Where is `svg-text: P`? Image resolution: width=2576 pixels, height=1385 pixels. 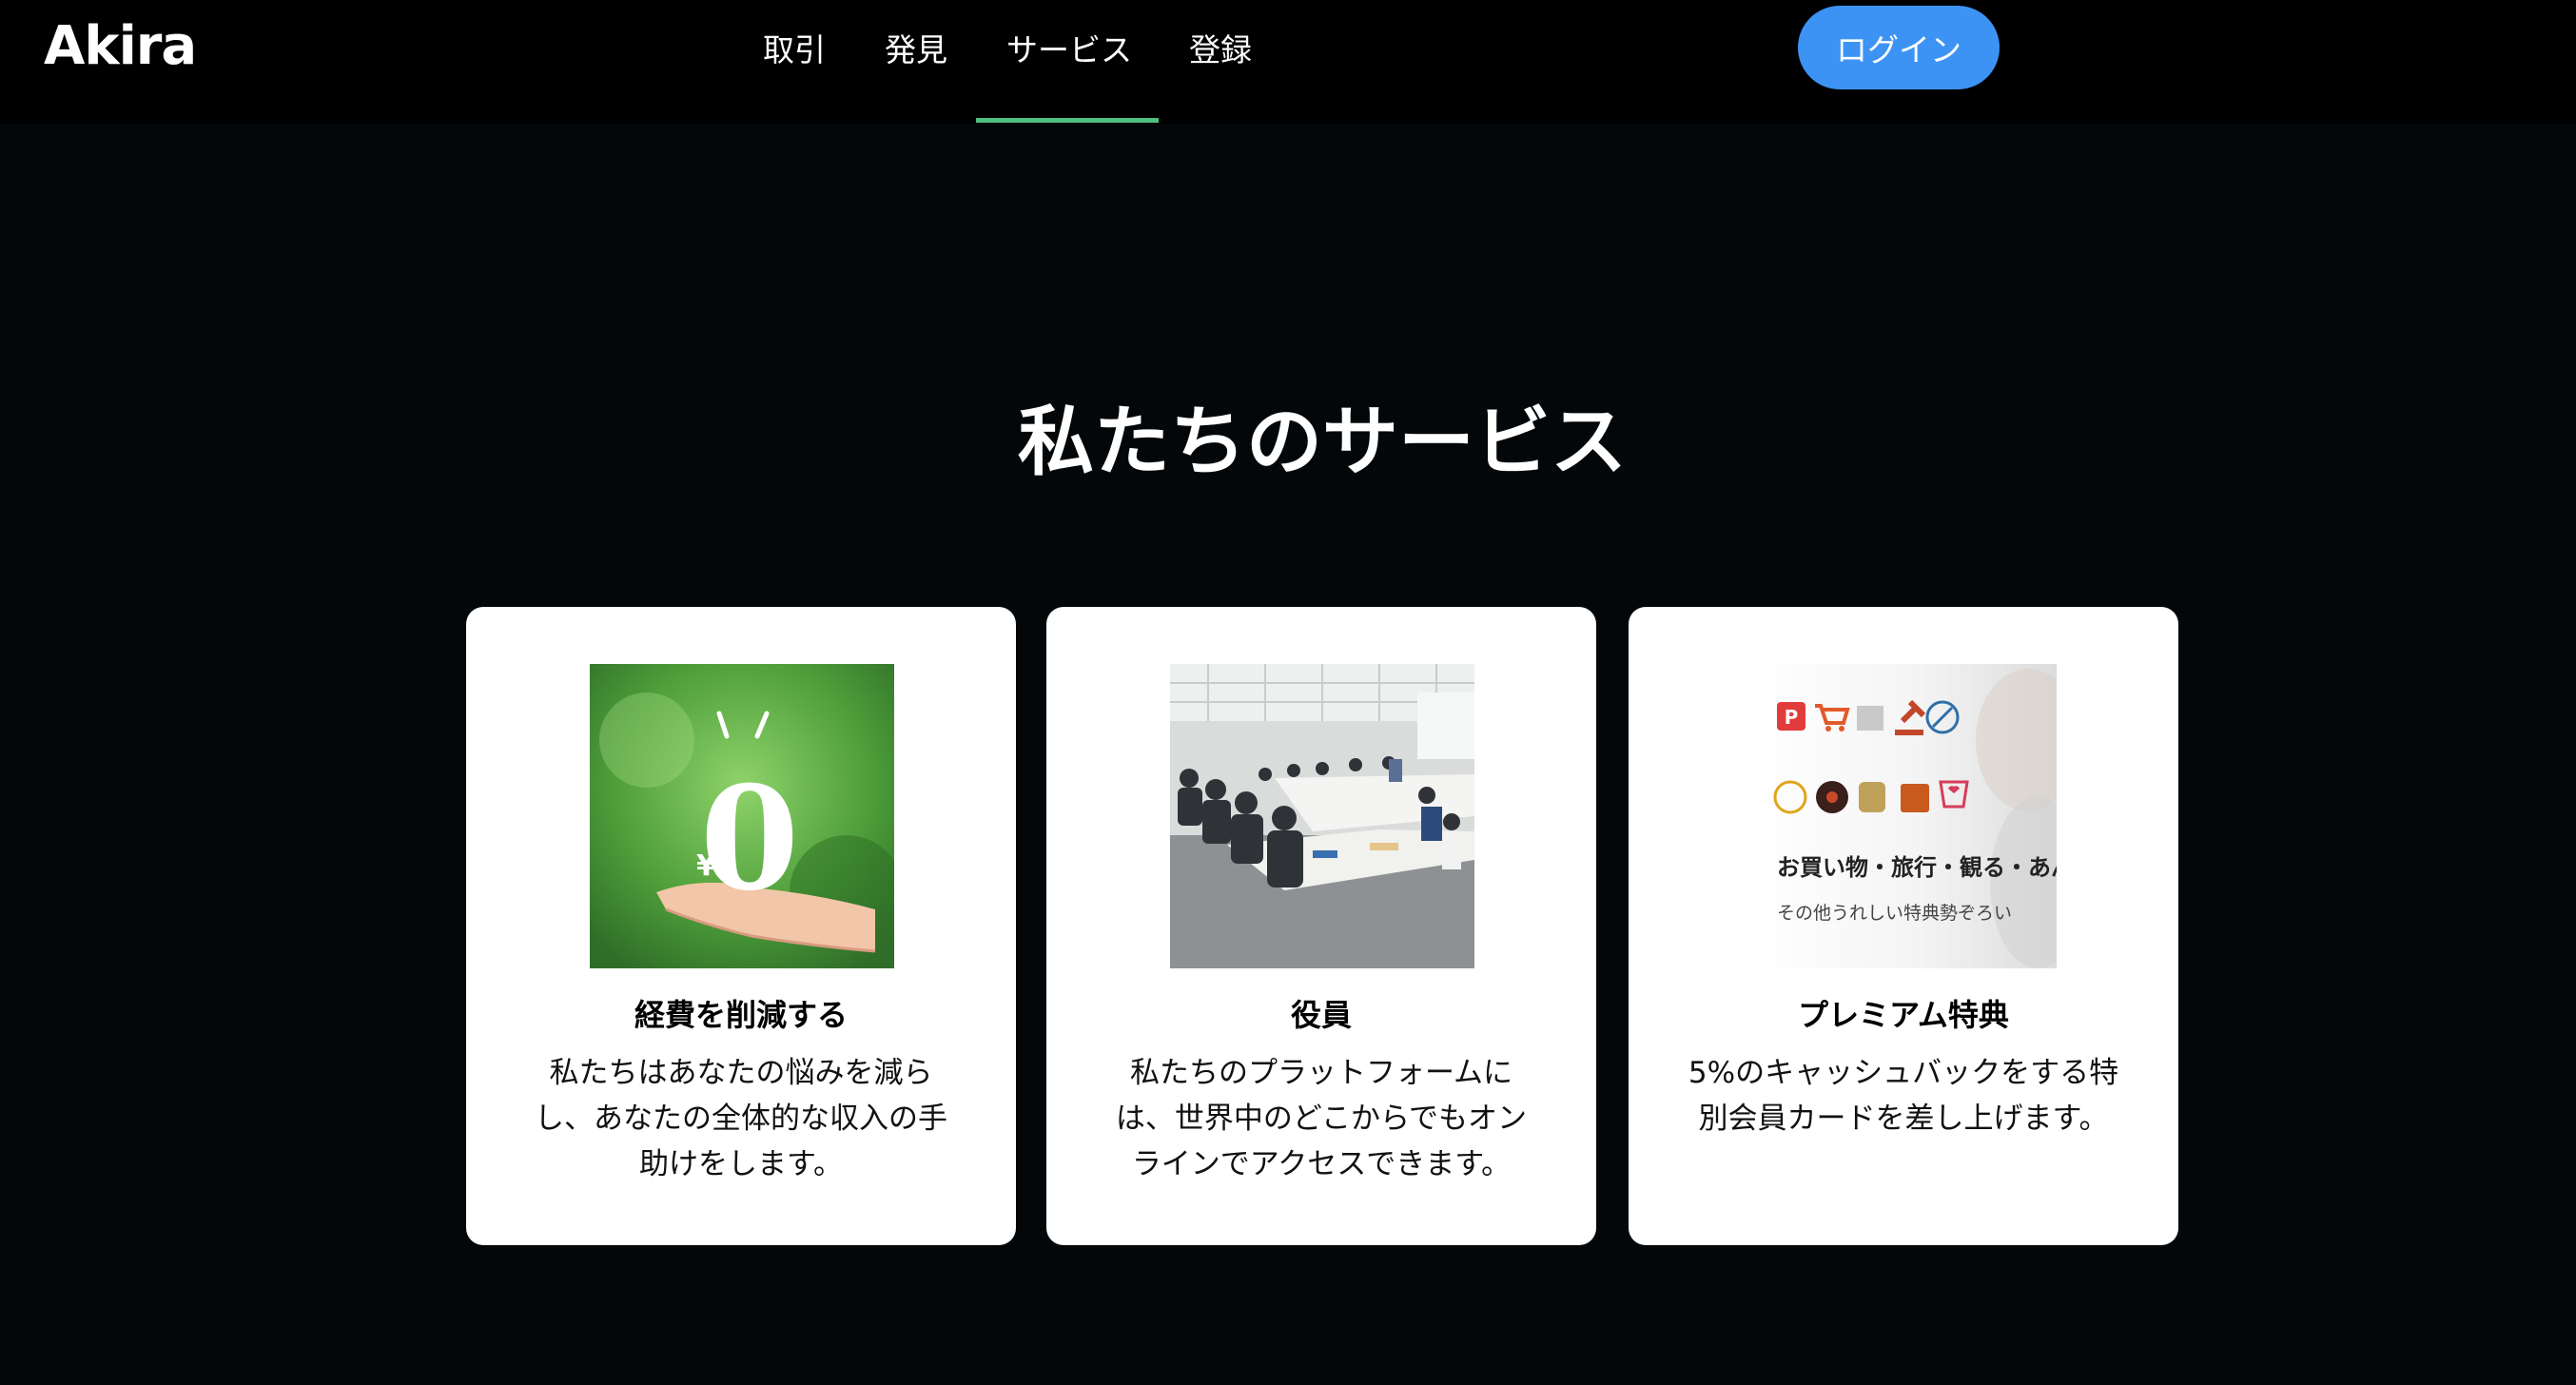 svg-text: P is located at coordinates (1792, 717).